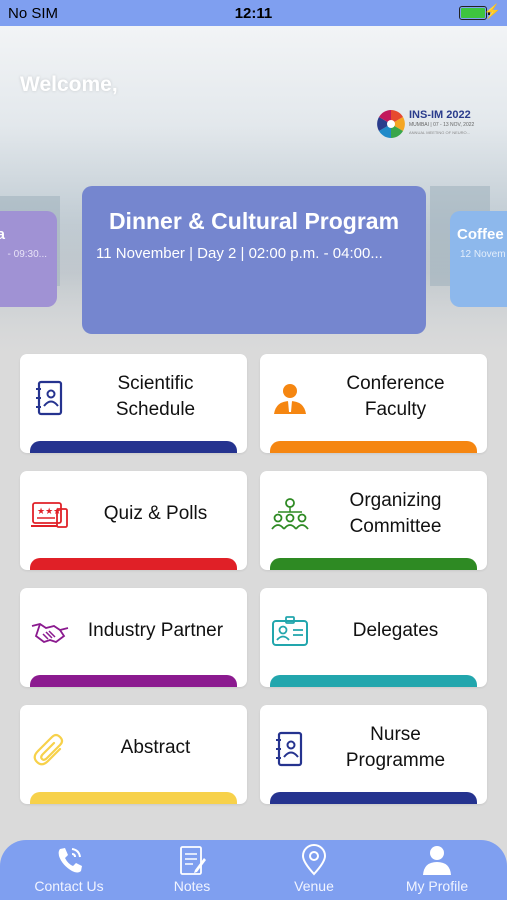  Describe the element at coordinates (193, 860) in the screenshot. I see `notes-icon` at that location.